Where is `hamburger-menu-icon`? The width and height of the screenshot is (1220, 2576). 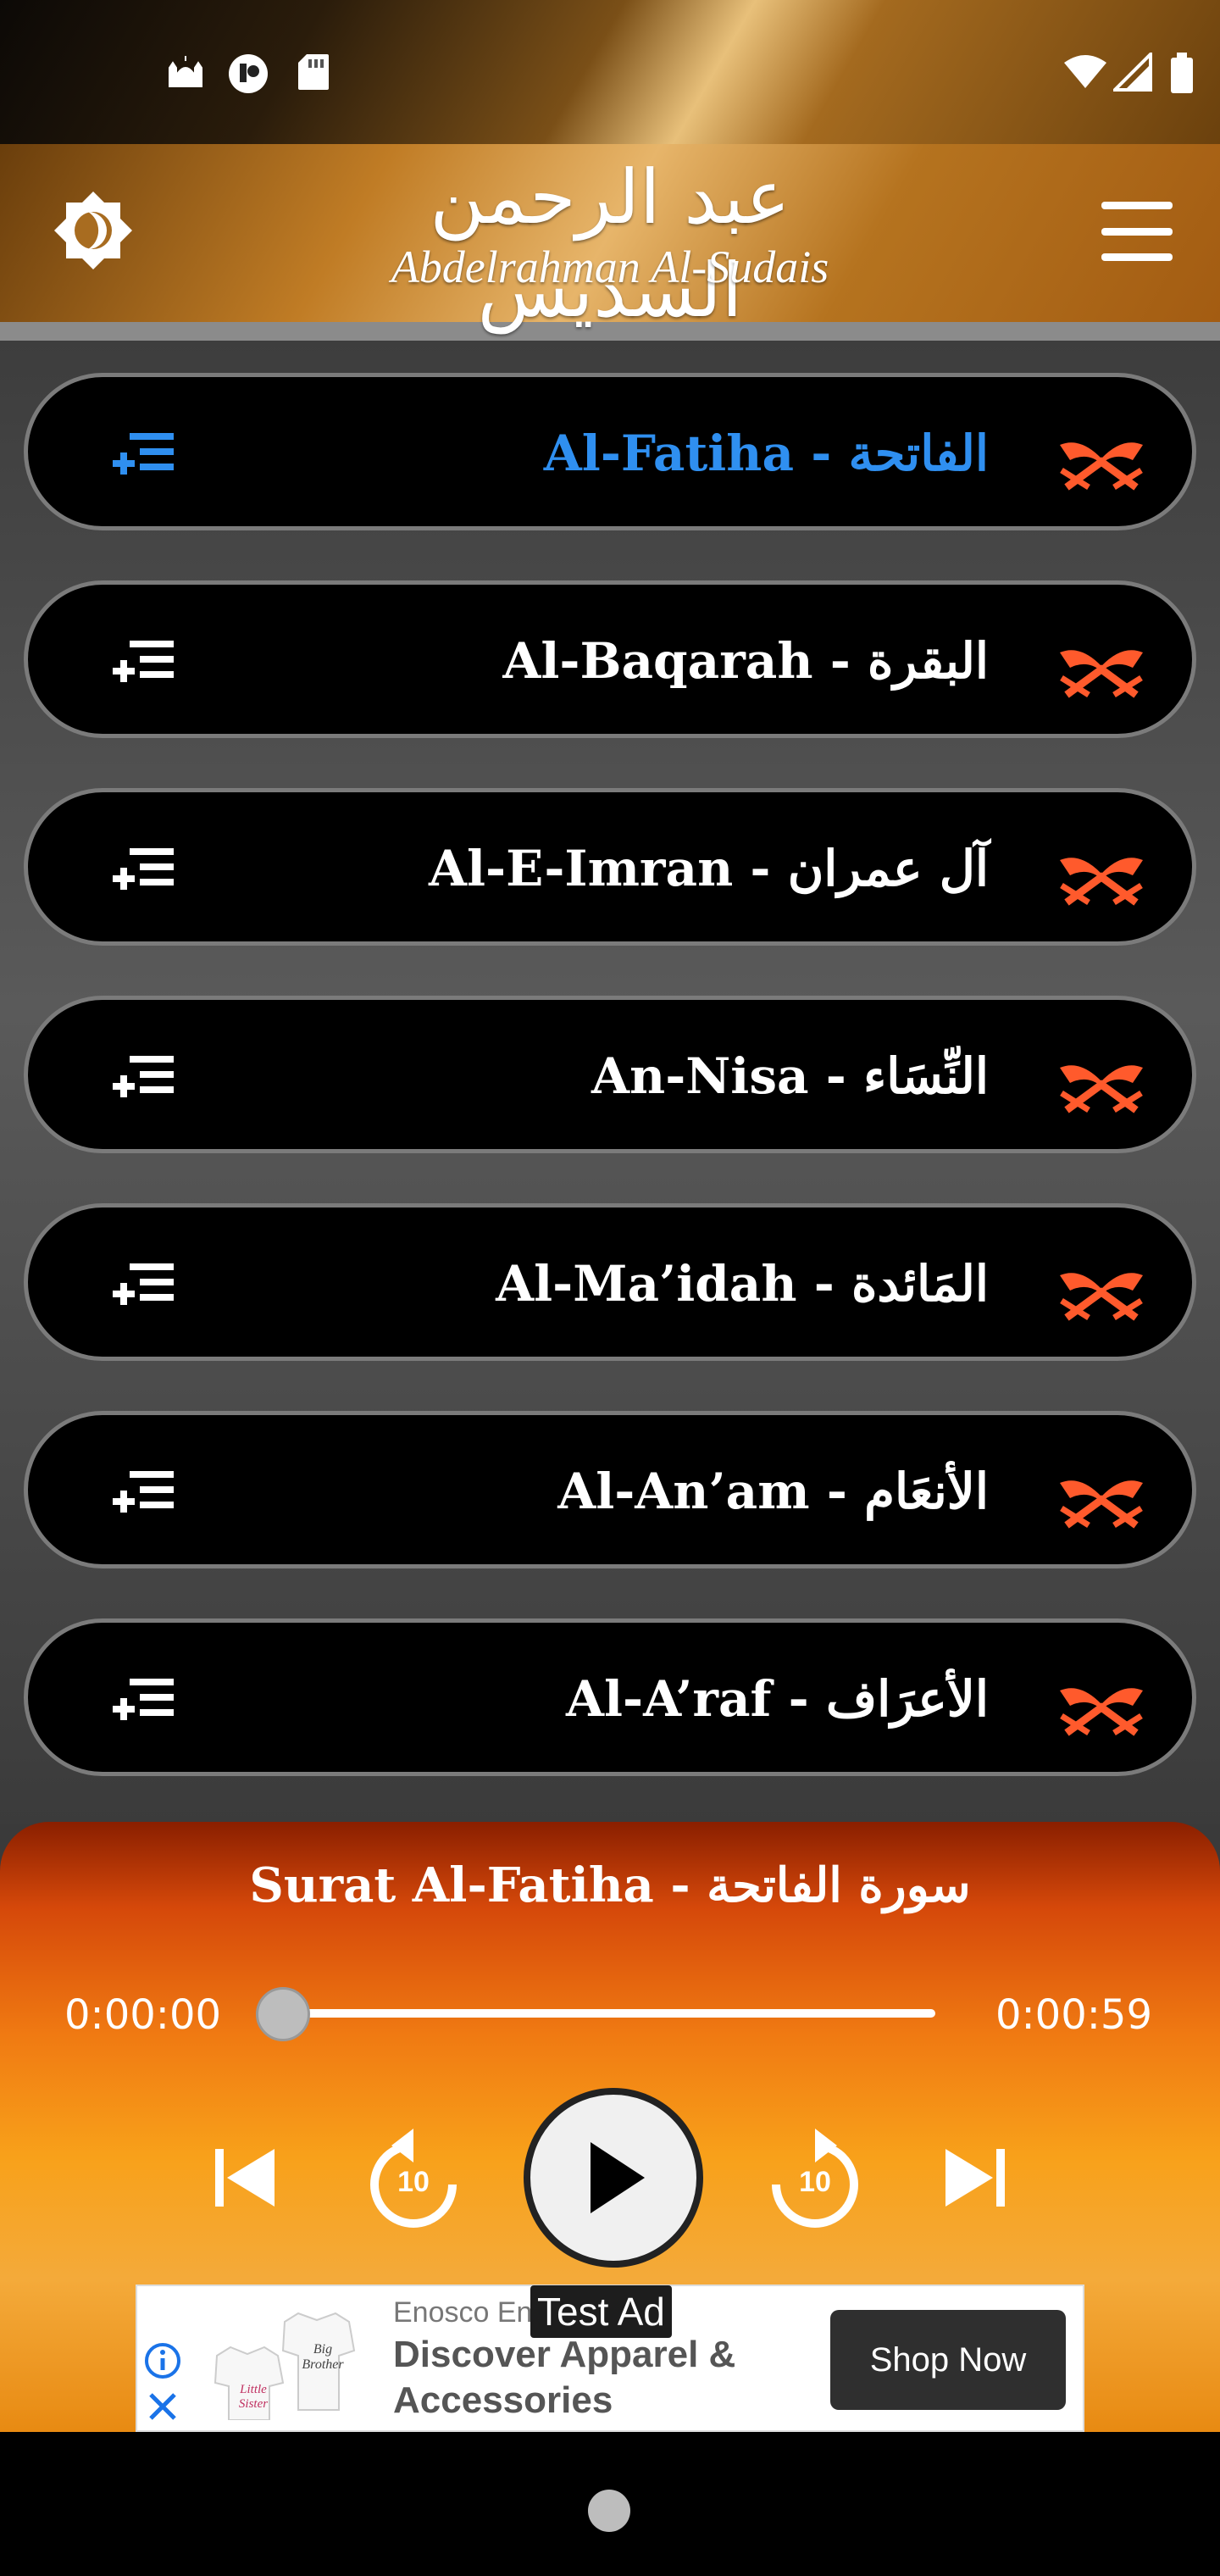
hamburger-menu-icon is located at coordinates (1137, 231).